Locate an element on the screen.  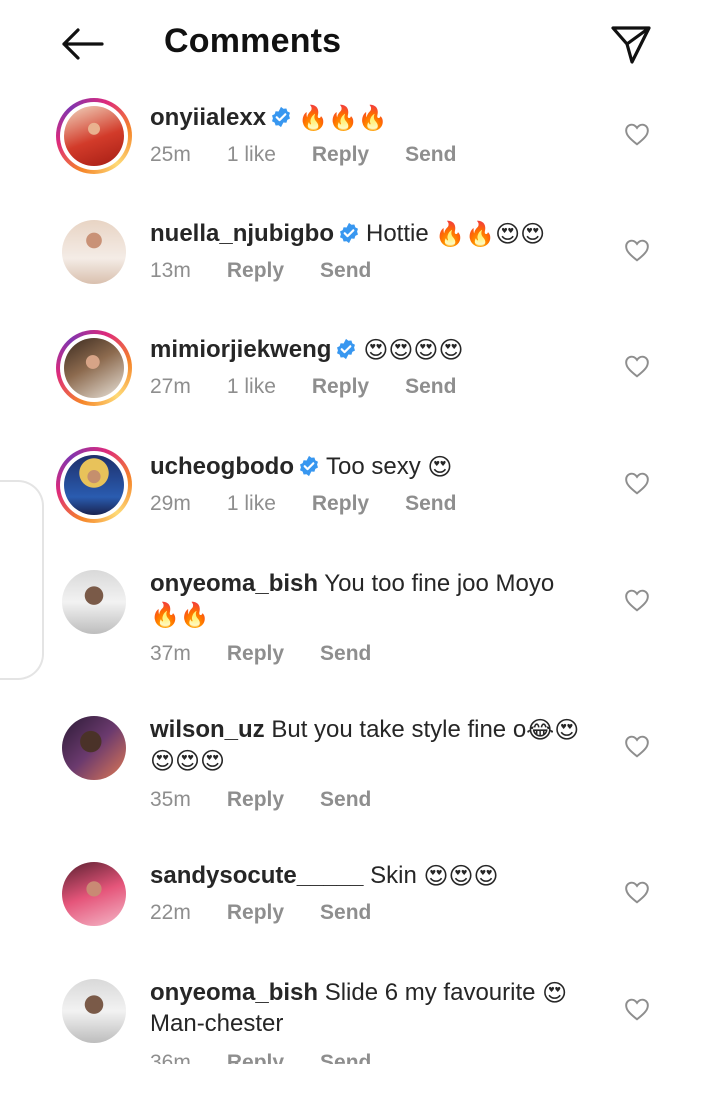
comment-text: You too fine joo Moyo is located at coordinates (439, 583).